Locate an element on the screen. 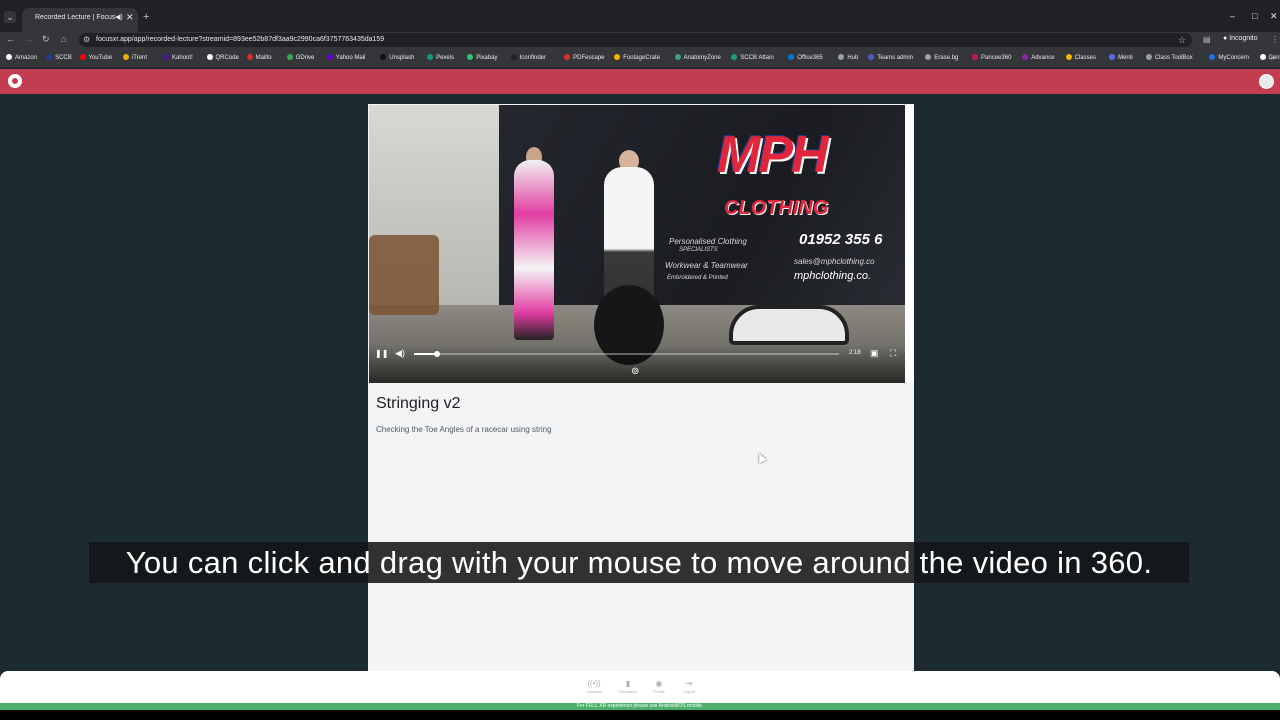 The width and height of the screenshot is (1280, 720). incognito-label: Incognito is located at coordinates (1243, 38).